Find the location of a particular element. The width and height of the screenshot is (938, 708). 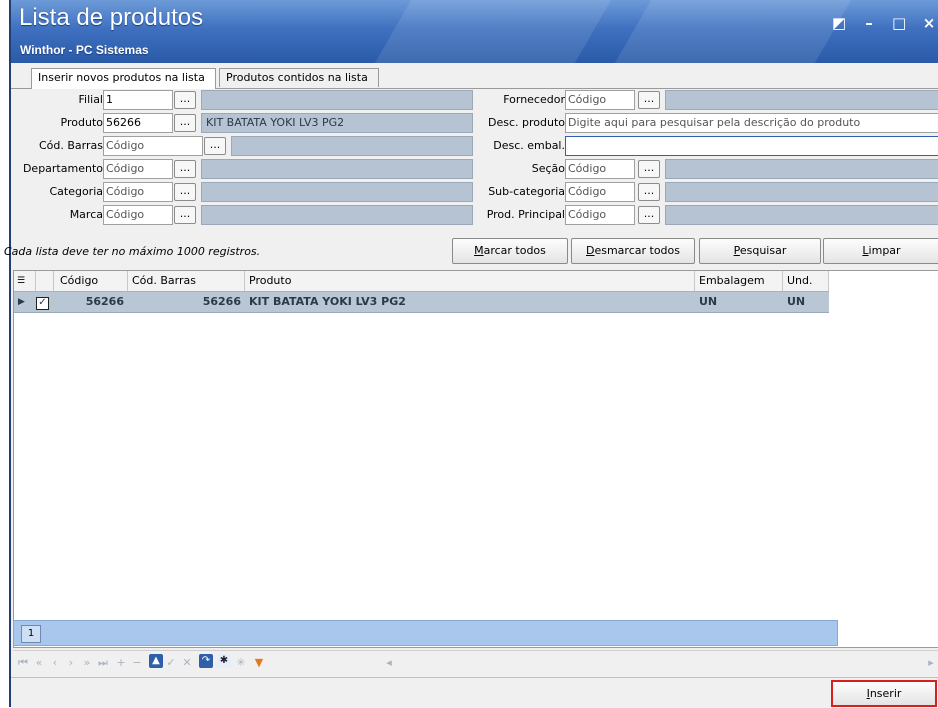

tab-produtos-contidos: Produtos contidos na lista is located at coordinates (299, 77).